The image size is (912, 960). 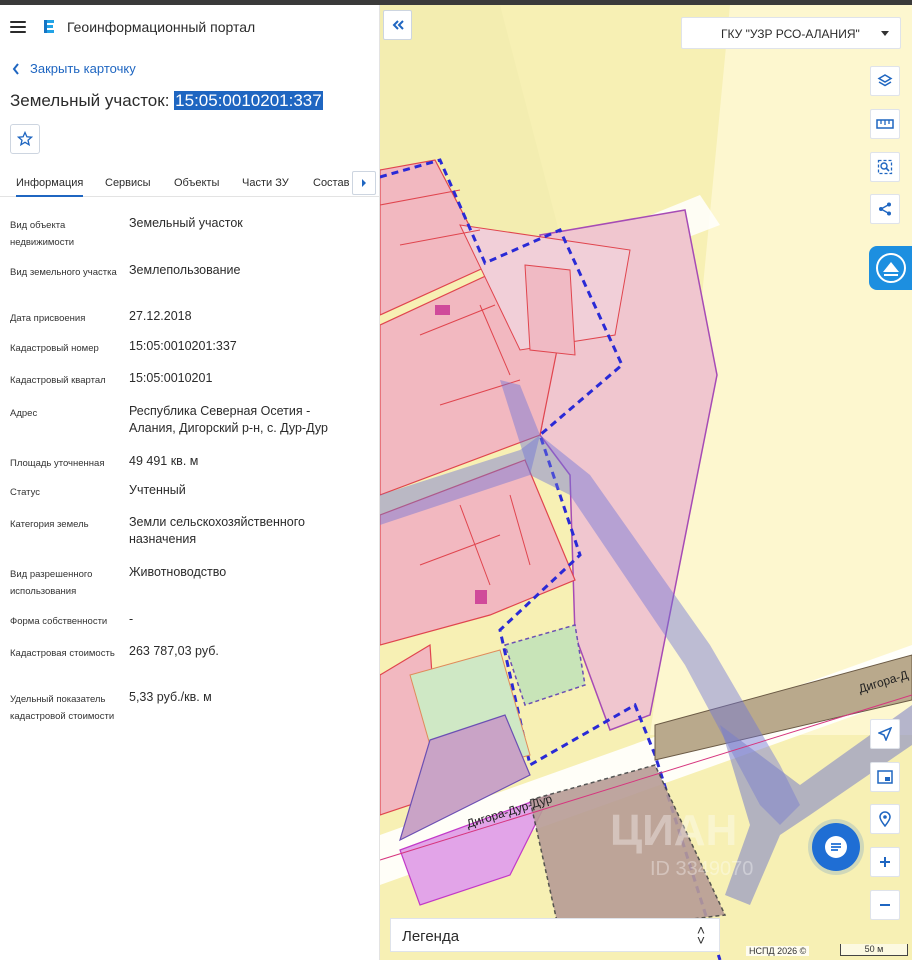 I want to click on double-chevron-left-icon, so click(x=398, y=25).